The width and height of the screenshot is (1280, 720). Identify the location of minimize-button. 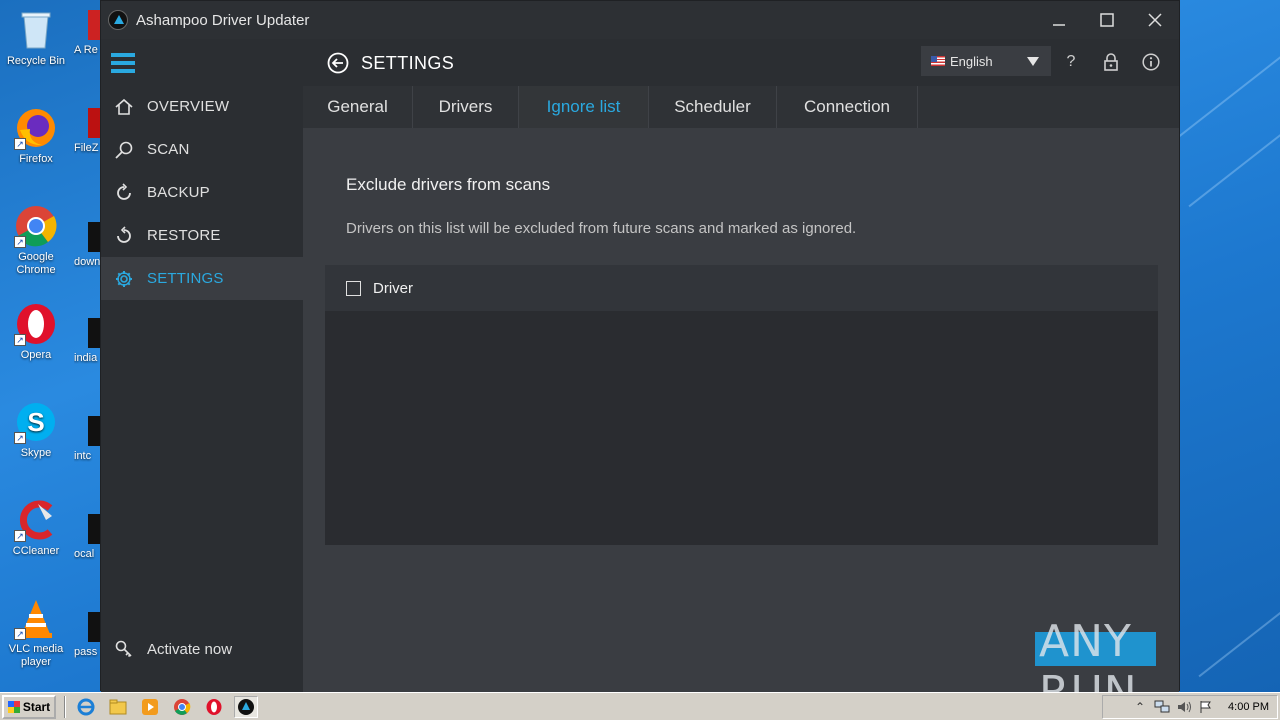
(1059, 20).